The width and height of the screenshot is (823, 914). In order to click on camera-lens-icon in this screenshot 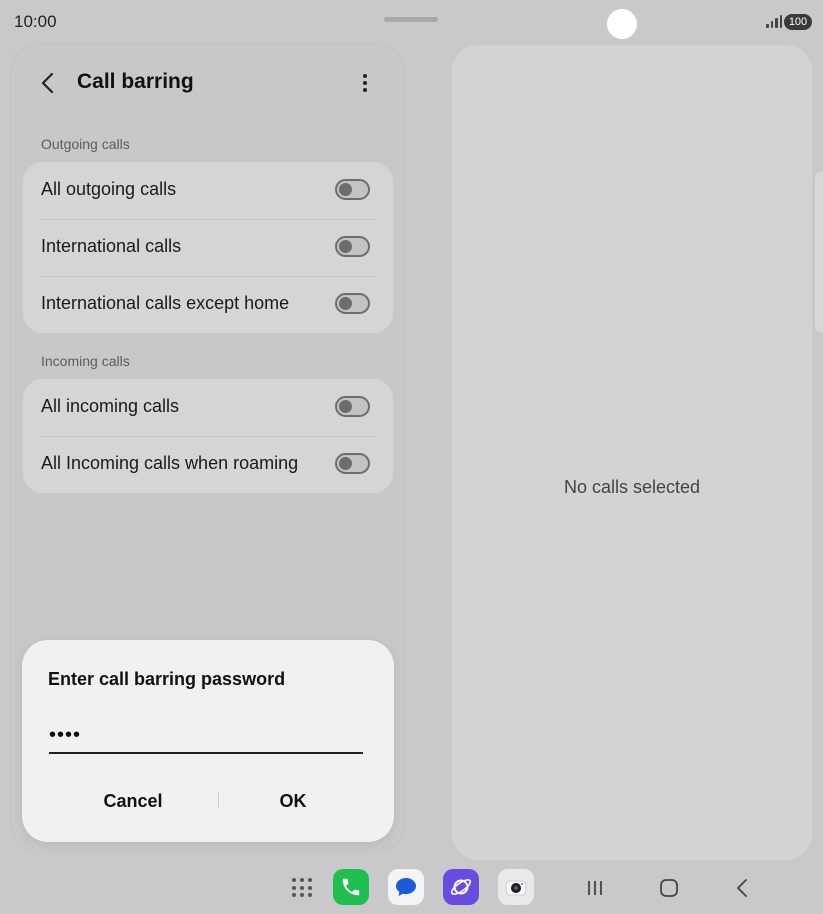, I will do `click(516, 888)`.